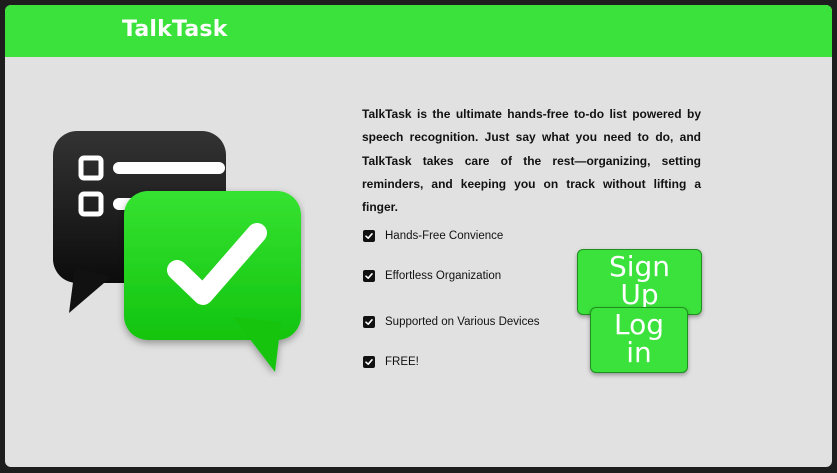 The height and width of the screenshot is (473, 837). What do you see at coordinates (444, 236) in the screenshot?
I see `feature-label: Hands-Free Convience` at bounding box center [444, 236].